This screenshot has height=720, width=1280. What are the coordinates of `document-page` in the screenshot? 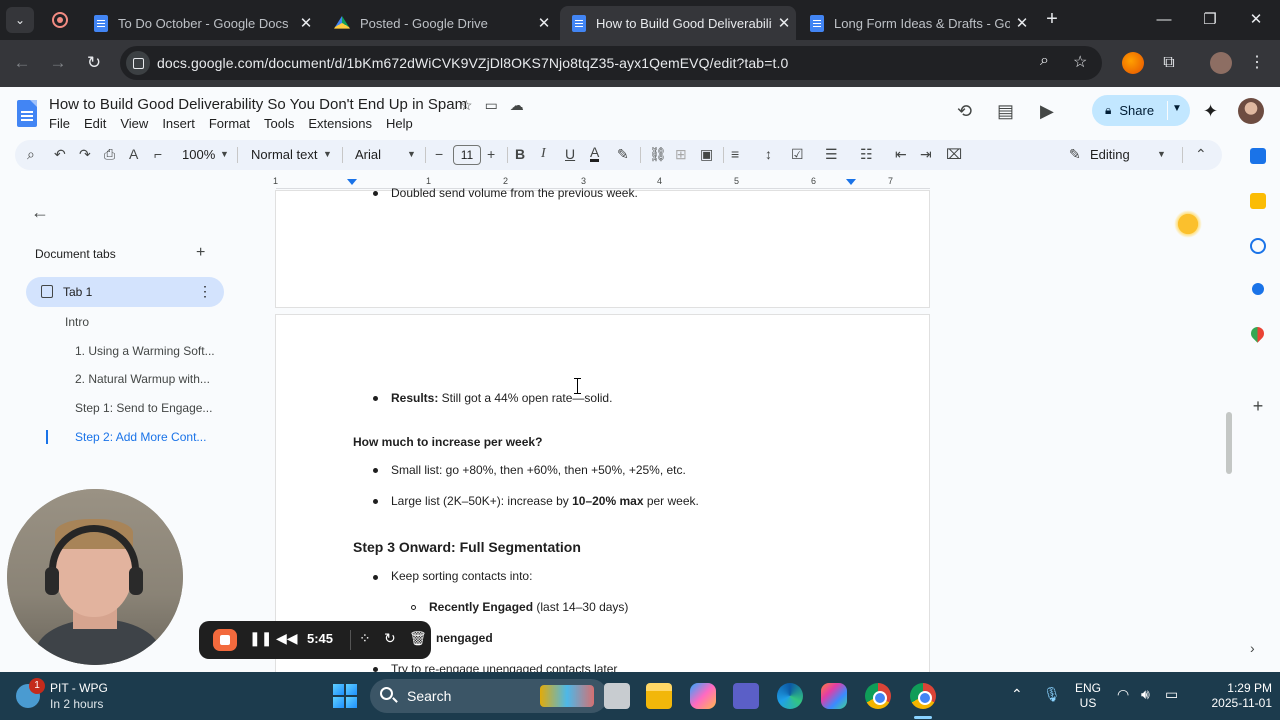 It's located at (602, 249).